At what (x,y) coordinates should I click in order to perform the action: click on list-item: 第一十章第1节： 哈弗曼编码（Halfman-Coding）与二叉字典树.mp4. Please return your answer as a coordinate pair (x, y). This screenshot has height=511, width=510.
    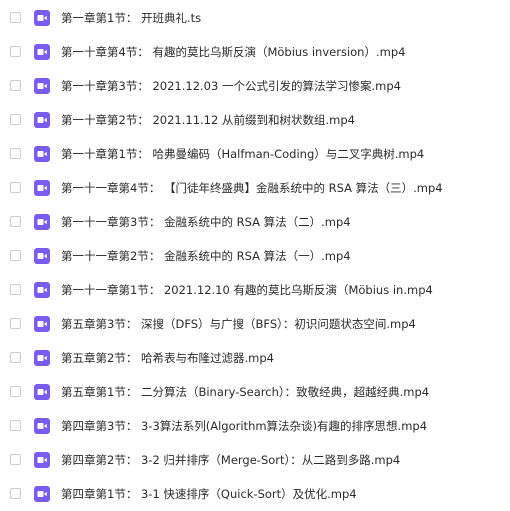
    Looking at the image, I should click on (255, 154).